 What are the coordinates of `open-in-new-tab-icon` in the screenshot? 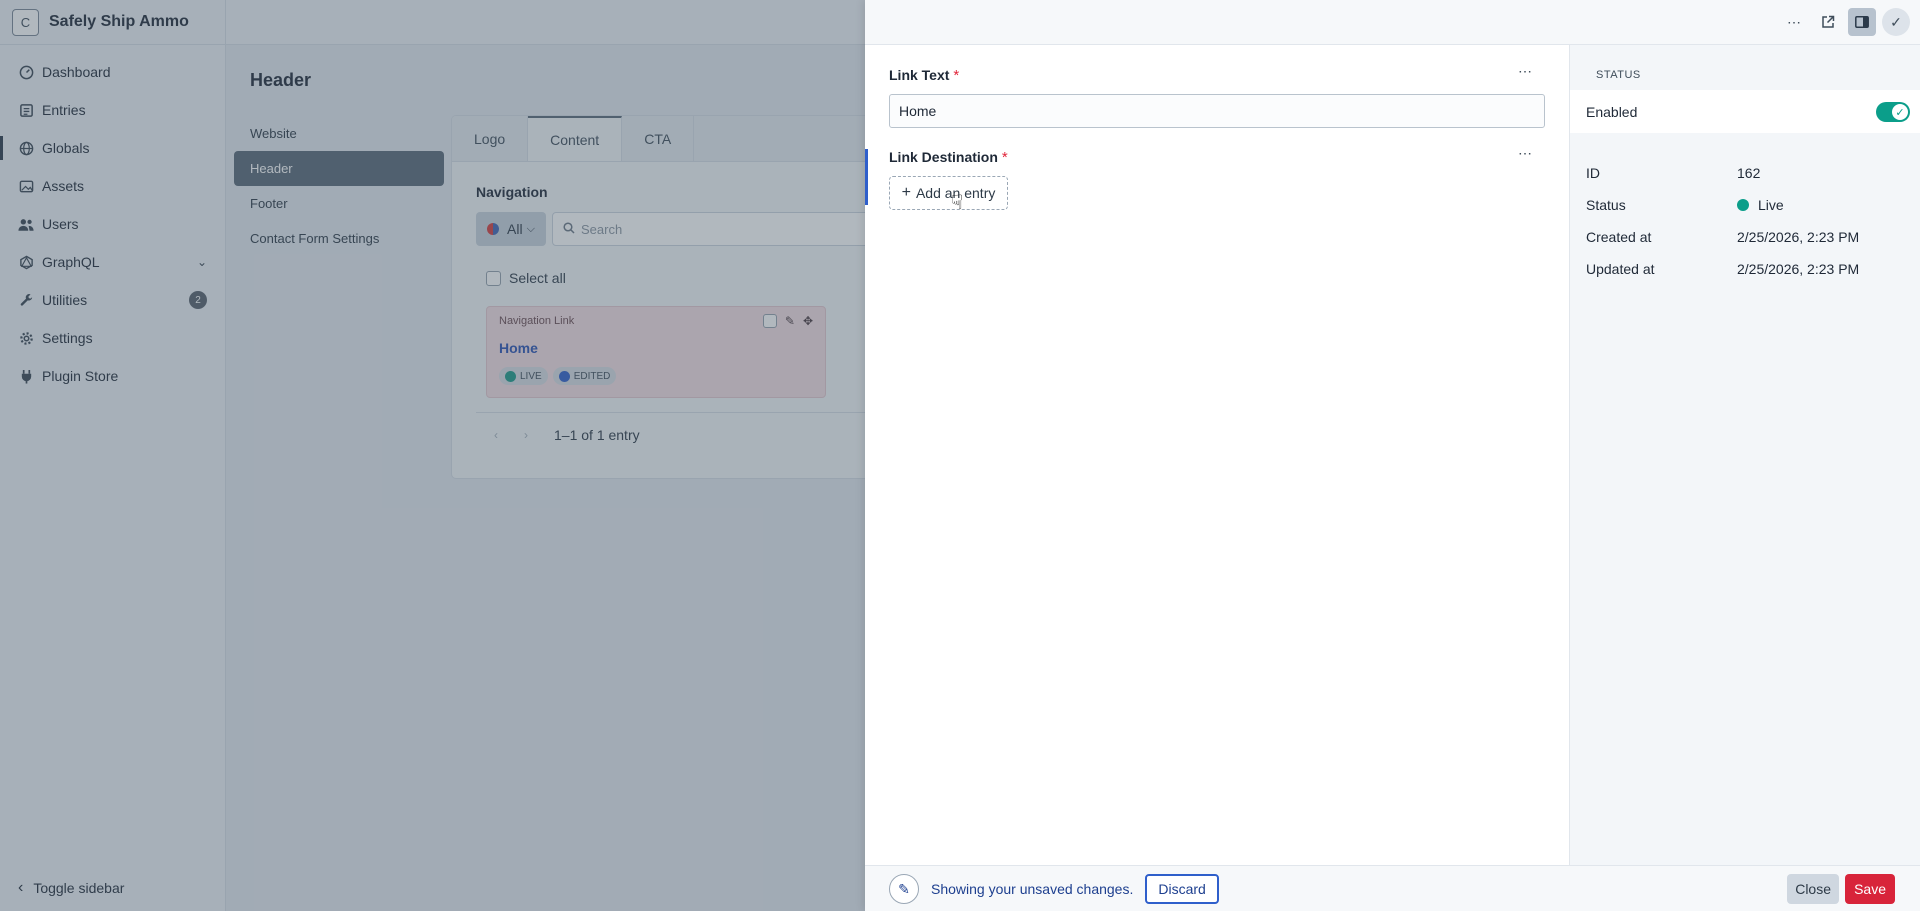 It's located at (1828, 22).